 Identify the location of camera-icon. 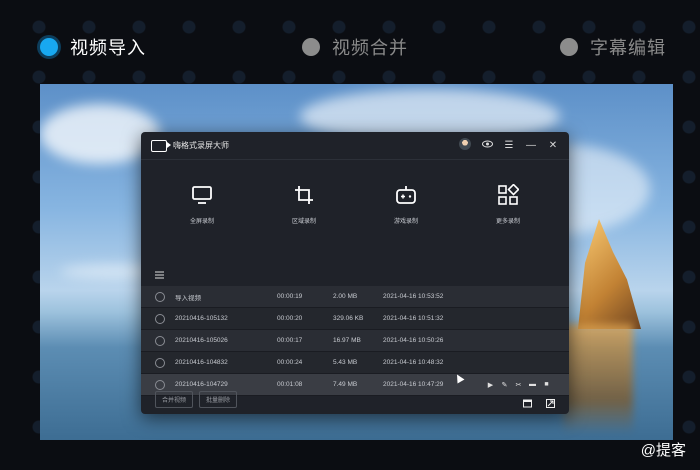
(161, 145).